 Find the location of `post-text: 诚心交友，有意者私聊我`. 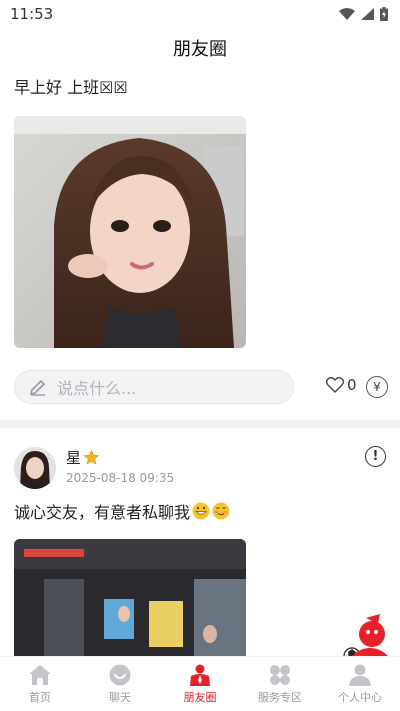

post-text: 诚心交友，有意者私聊我 is located at coordinates (122, 511).